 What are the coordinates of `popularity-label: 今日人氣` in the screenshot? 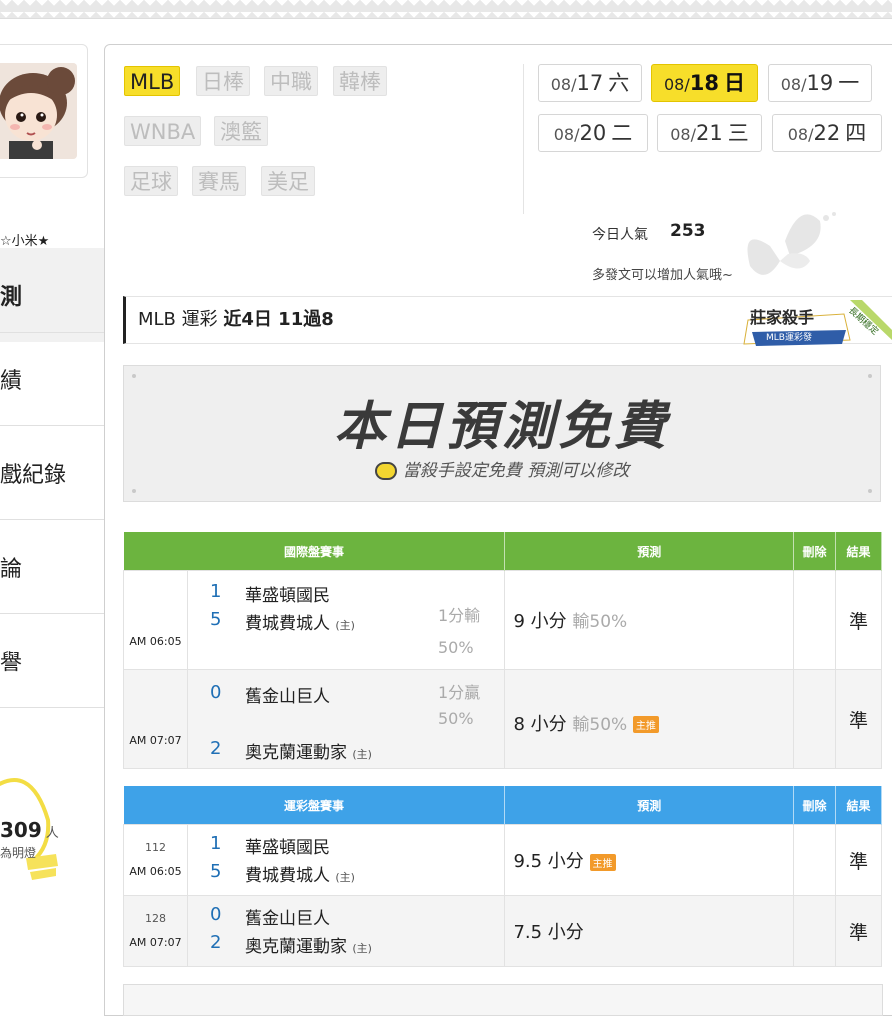 It's located at (620, 235).